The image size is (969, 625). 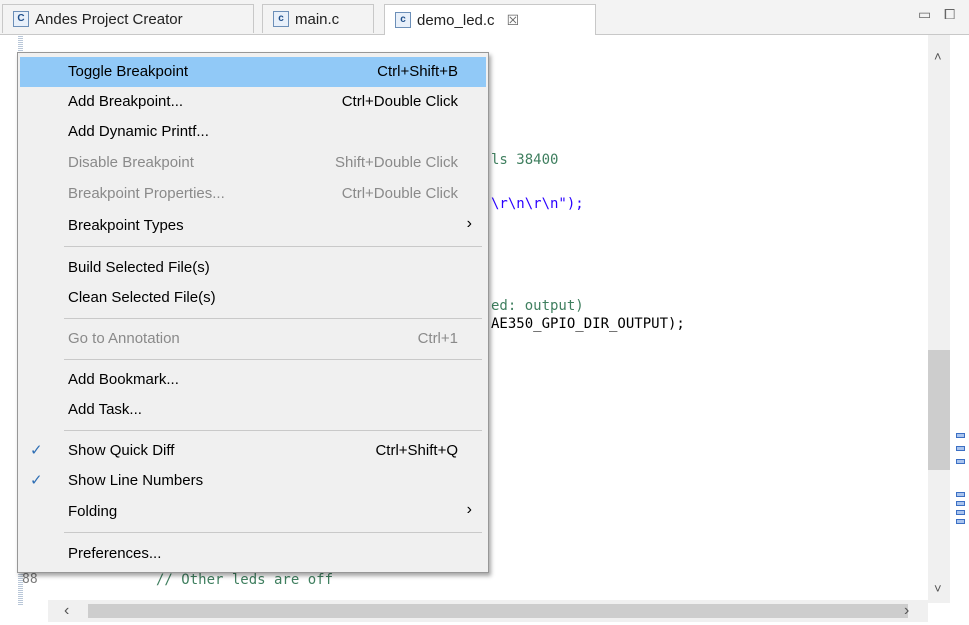 I want to click on menu-item-disable-breakpoint: Disable Breakpoint Shift+Double Click, so click(x=253, y=163).